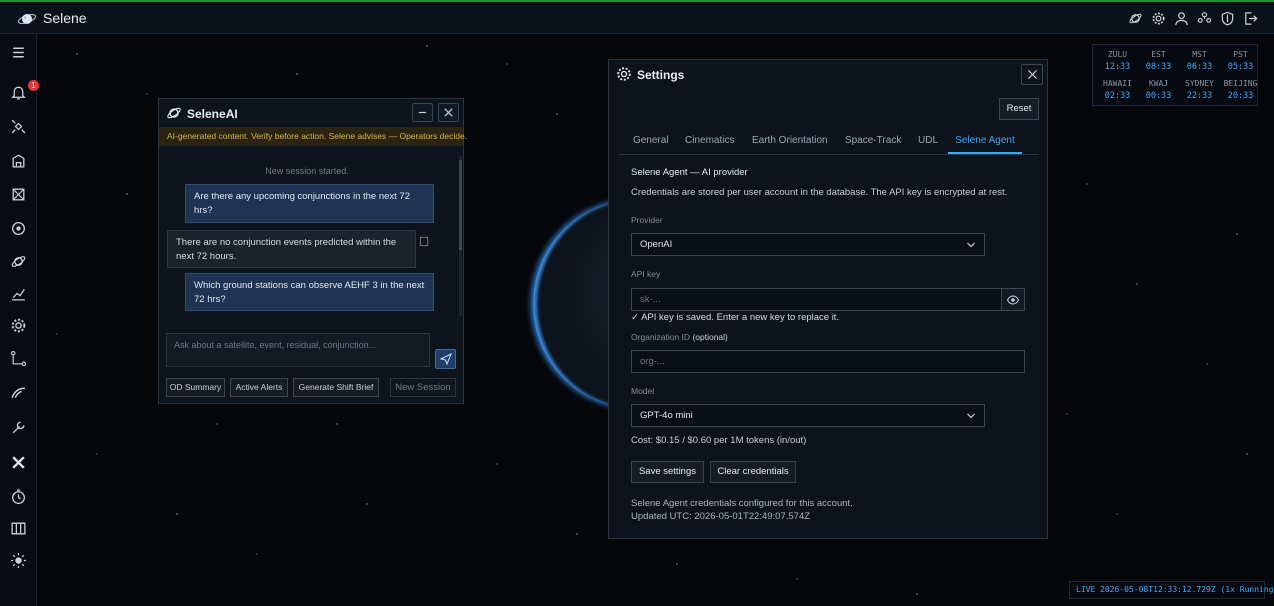 The height and width of the screenshot is (606, 1274). Describe the element at coordinates (790, 142) in the screenshot. I see `tab-earth-orientation: Earth Orientation` at that location.